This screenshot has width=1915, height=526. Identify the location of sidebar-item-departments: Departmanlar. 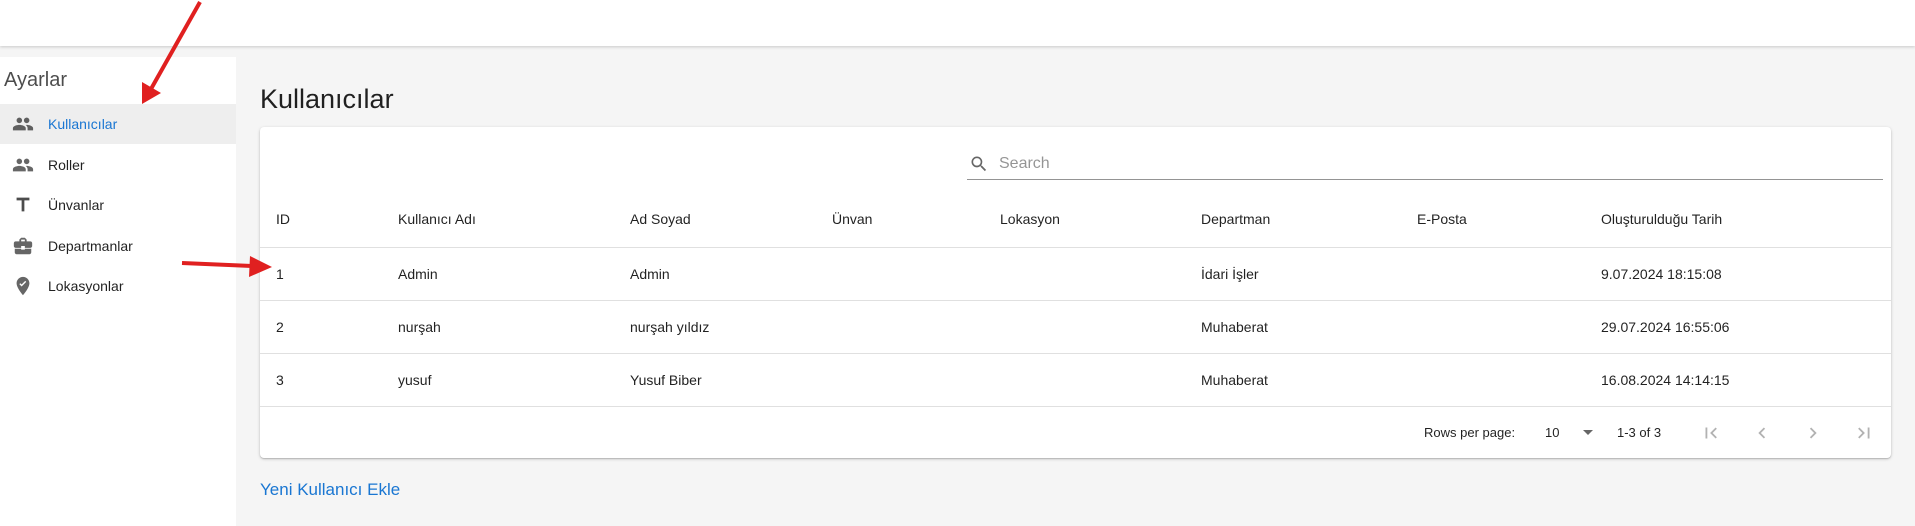
(118, 246).